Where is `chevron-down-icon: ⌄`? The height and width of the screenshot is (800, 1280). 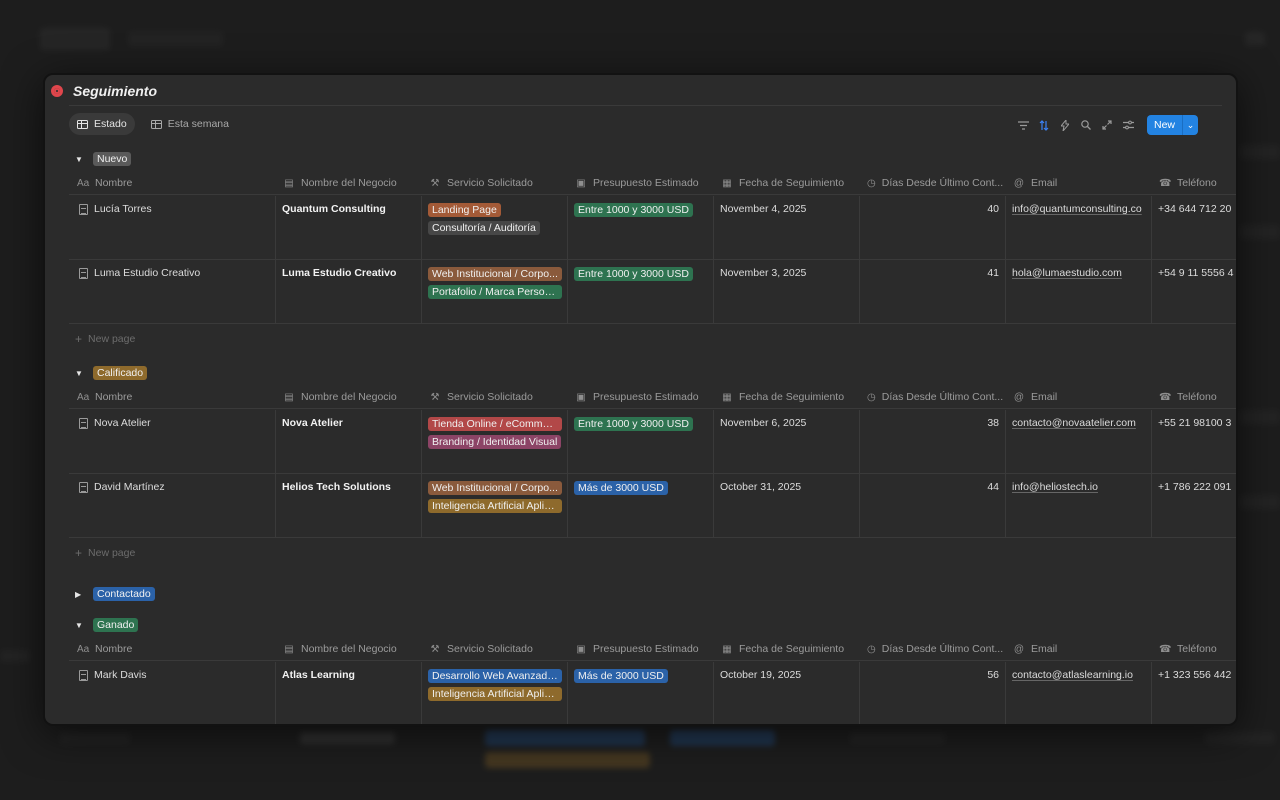
chevron-down-icon: ⌄ is located at coordinates (1190, 125).